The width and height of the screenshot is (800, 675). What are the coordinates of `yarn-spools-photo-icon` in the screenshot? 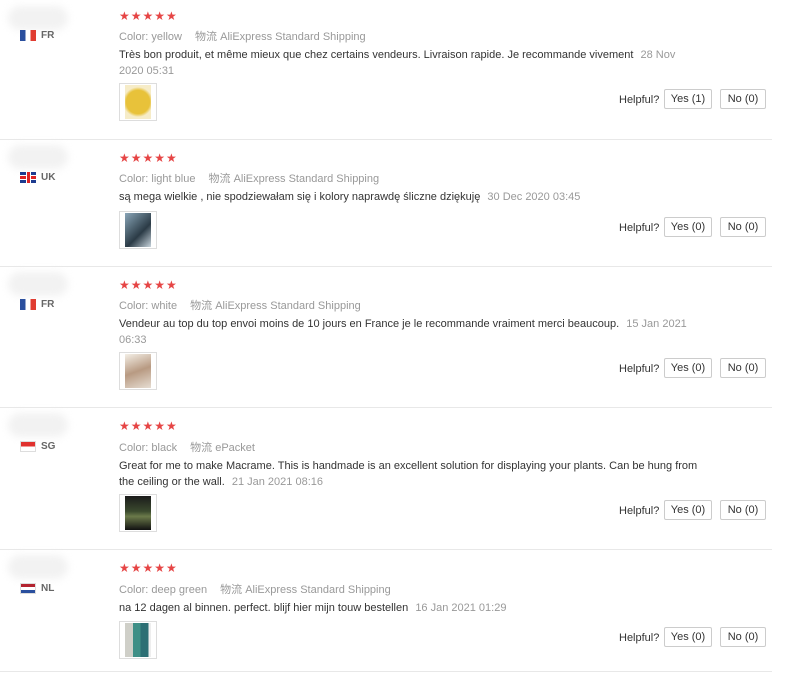 It's located at (138, 640).